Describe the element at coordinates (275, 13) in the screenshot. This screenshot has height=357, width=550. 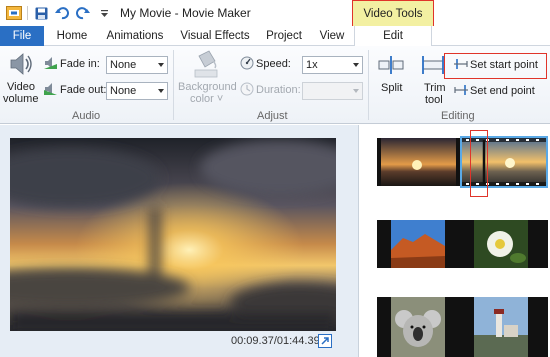
I see `title-bar: My Movie - Movie Maker` at that location.